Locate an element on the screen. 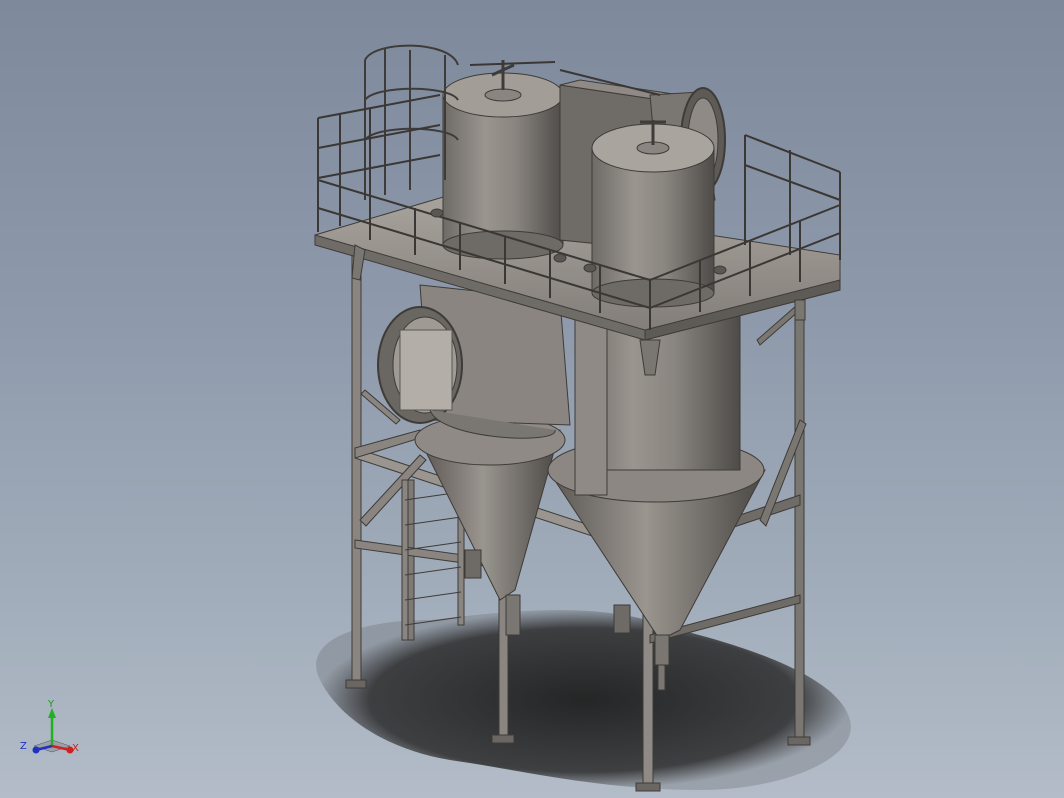  view-orientation-triad: Y Z X is located at coordinates (52, 732).